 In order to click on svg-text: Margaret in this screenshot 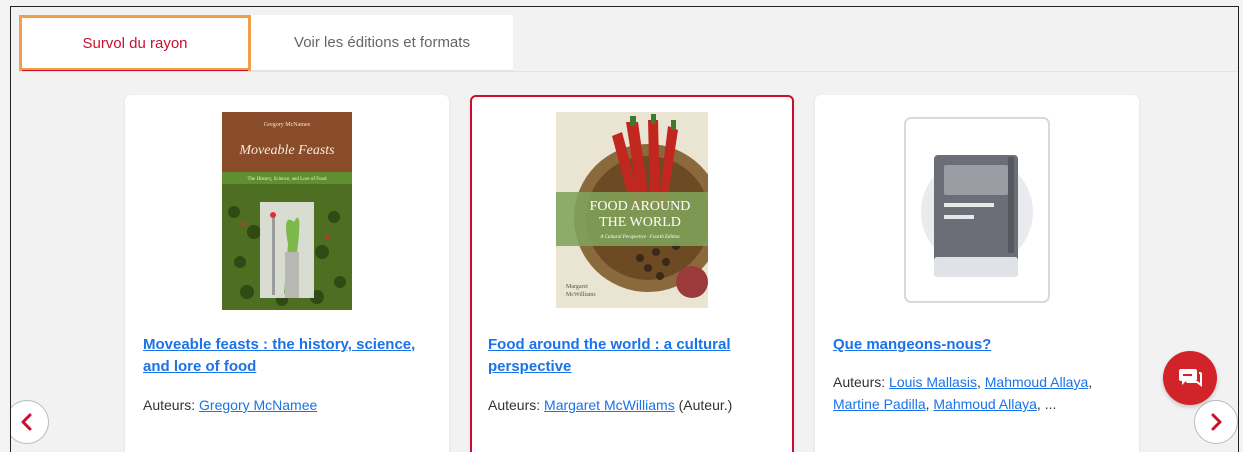, I will do `click(577, 287)`.